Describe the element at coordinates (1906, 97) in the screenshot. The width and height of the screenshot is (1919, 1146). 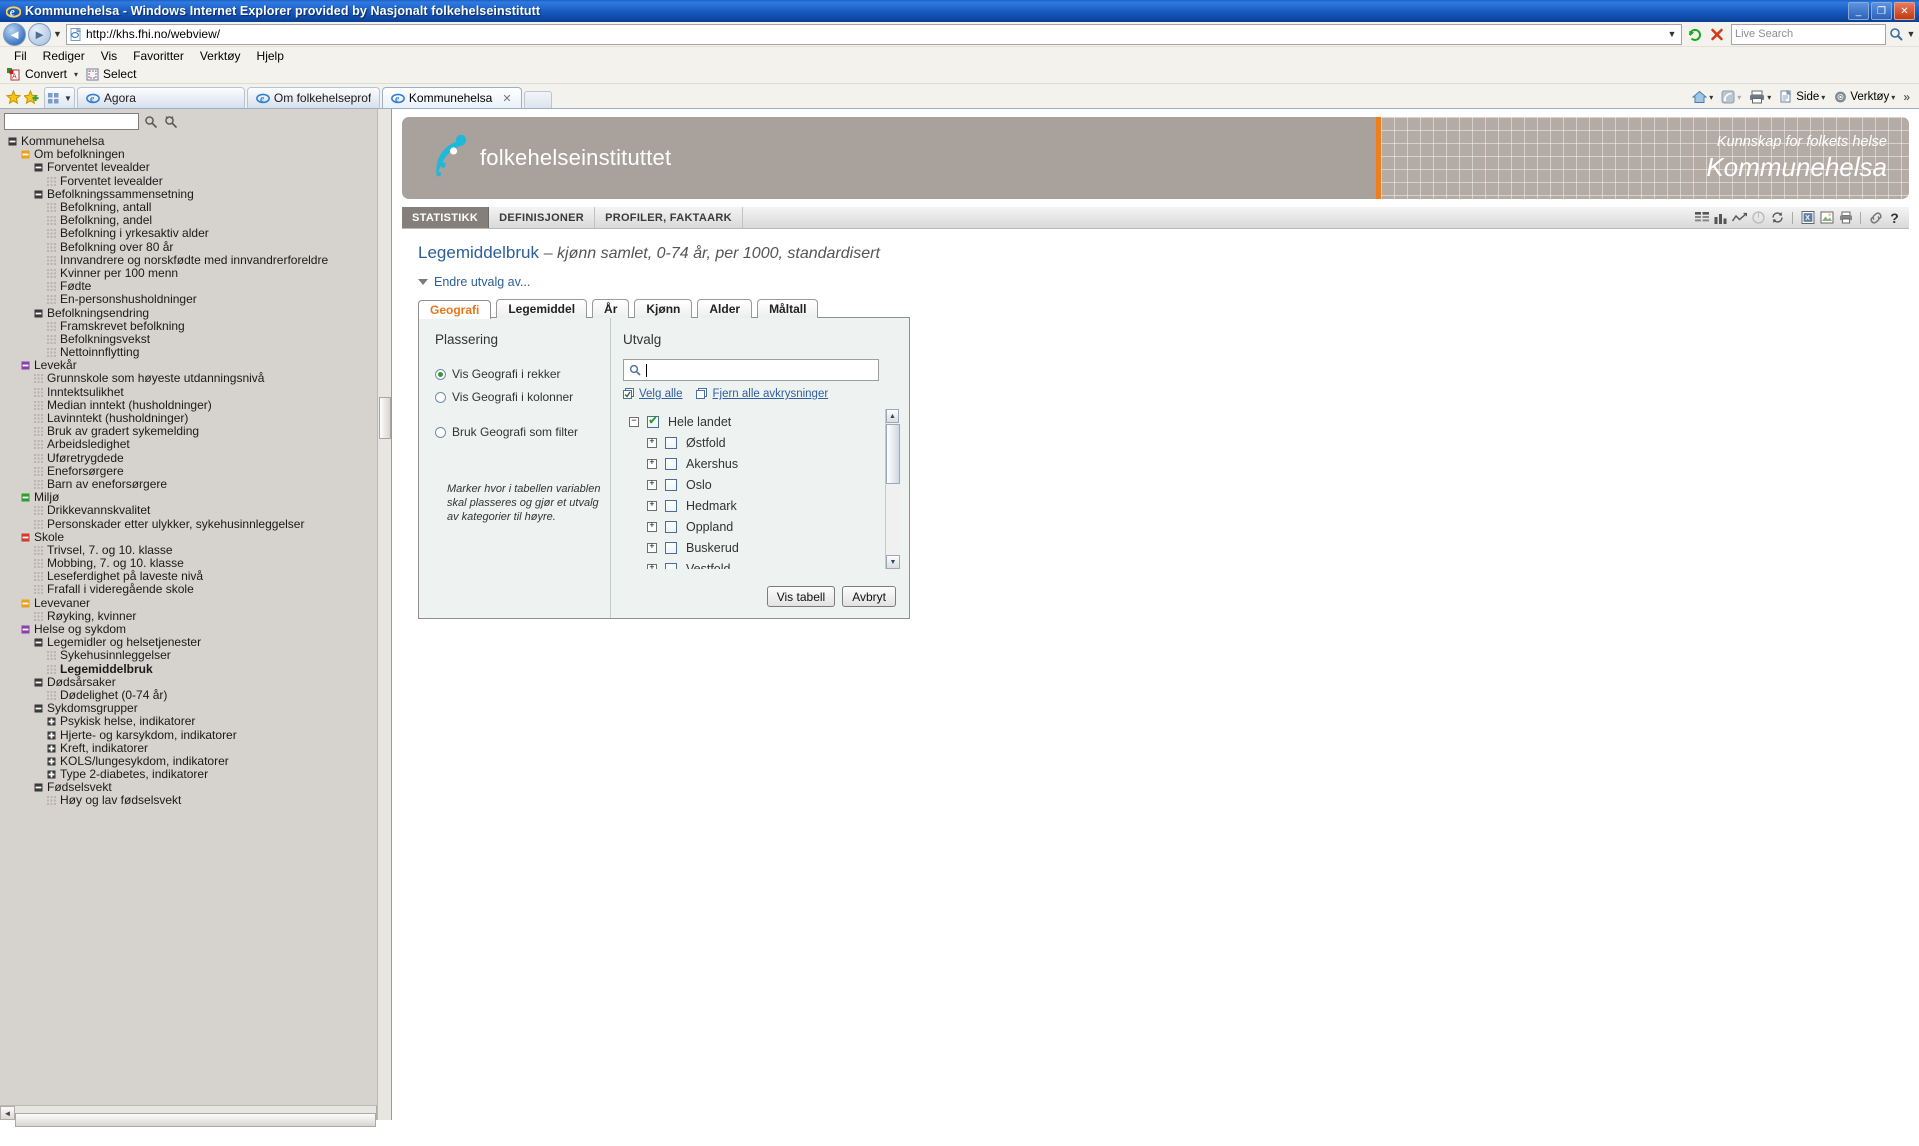
I see `toolbar-overflow-icon: »` at that location.